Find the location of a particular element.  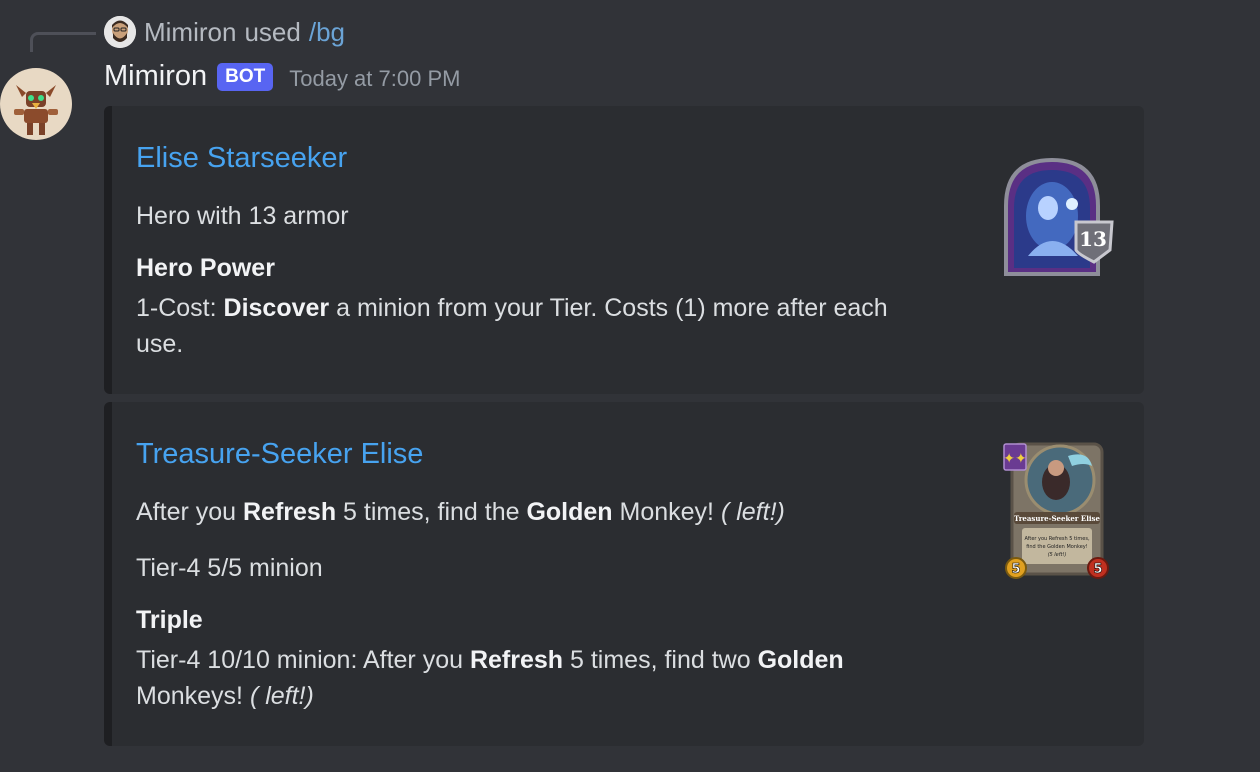

armor-value: 13 is located at coordinates (1093, 239).